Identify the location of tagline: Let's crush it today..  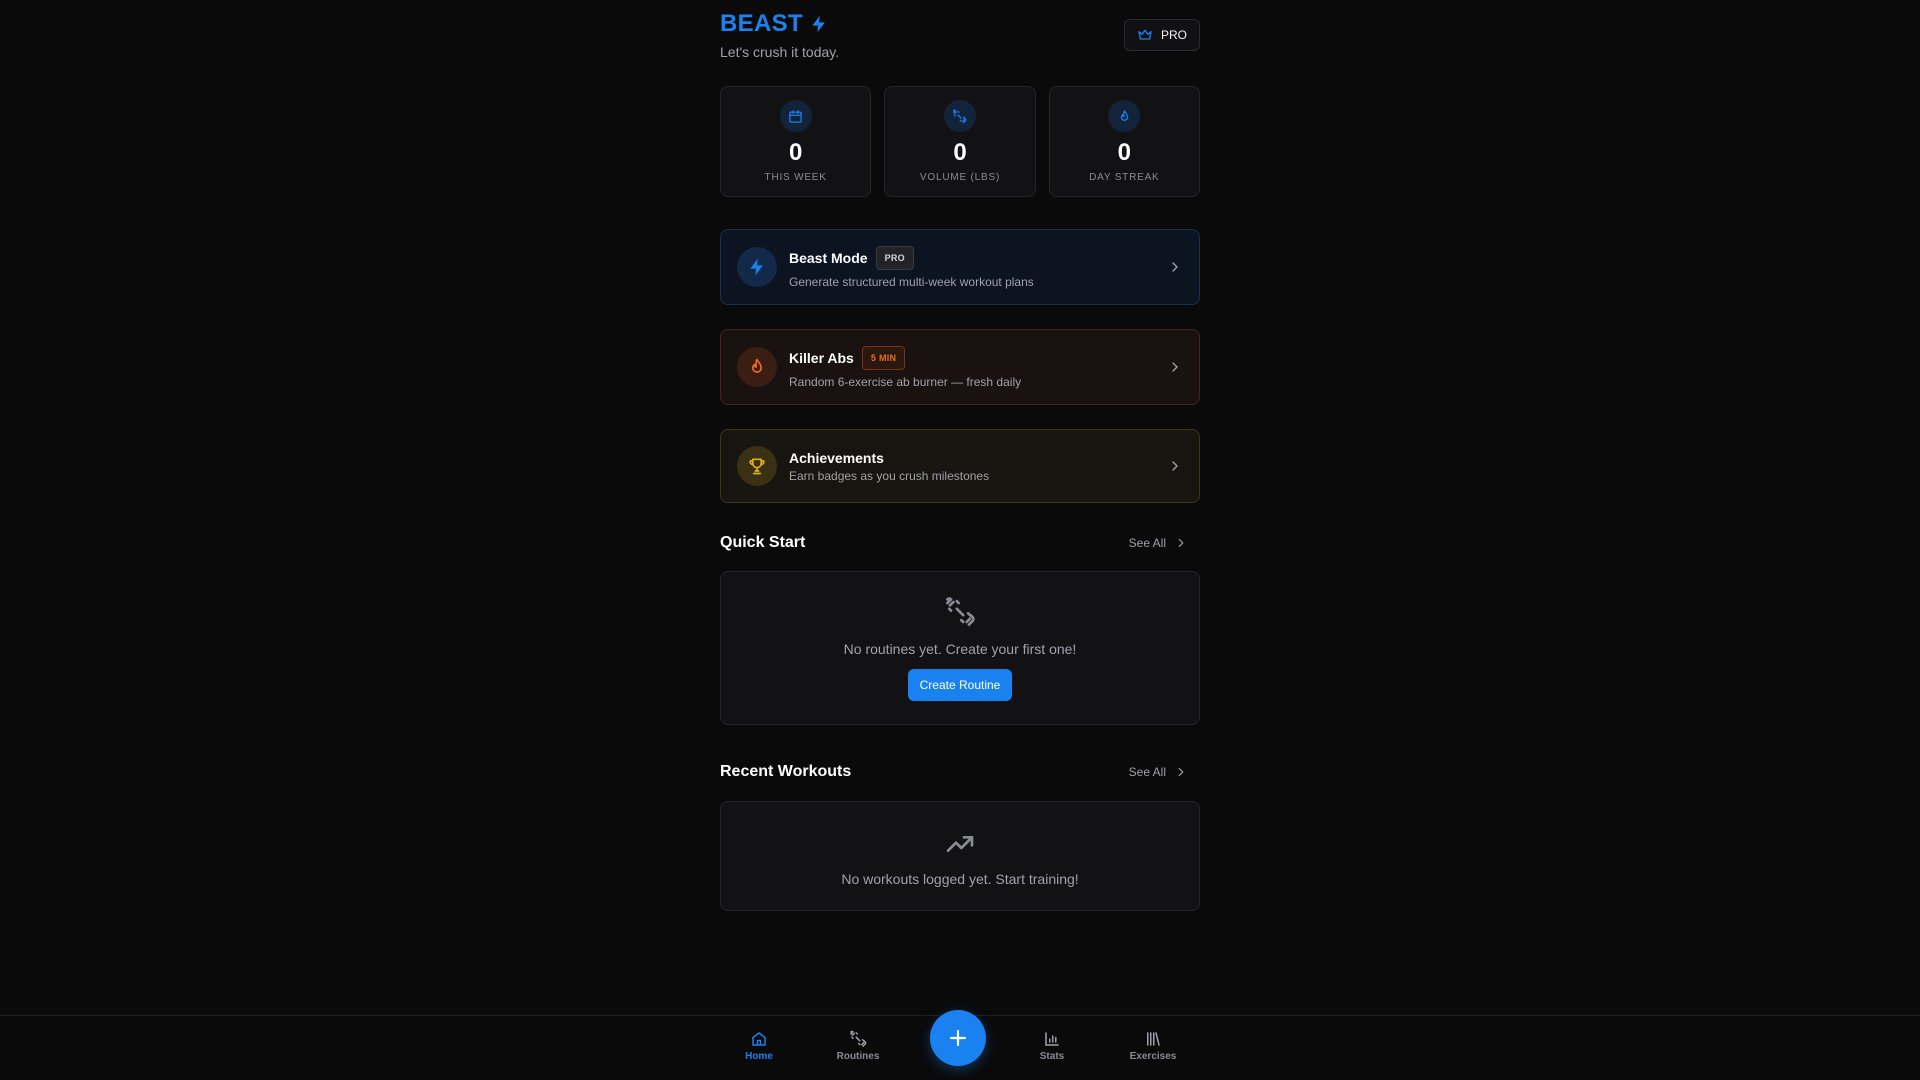
(780, 52).